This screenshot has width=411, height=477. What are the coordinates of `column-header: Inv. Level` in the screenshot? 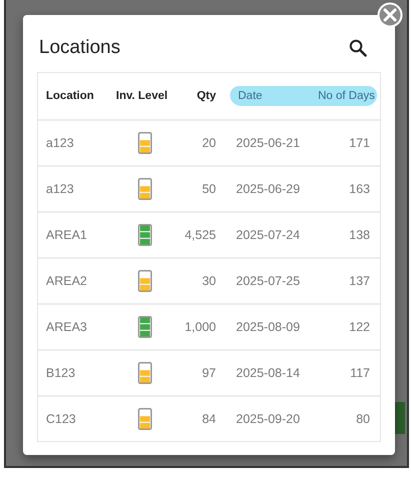 It's located at (145, 96).